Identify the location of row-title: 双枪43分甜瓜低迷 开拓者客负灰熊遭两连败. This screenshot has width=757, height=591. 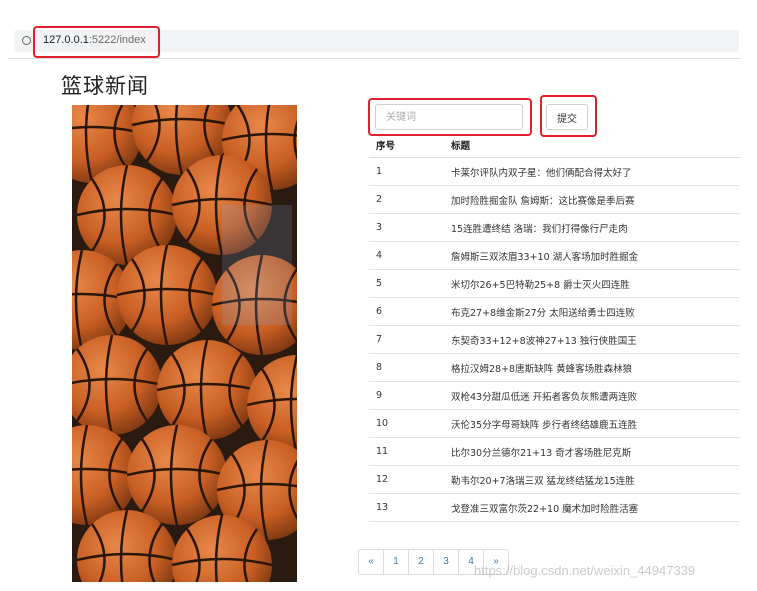
(592, 395).